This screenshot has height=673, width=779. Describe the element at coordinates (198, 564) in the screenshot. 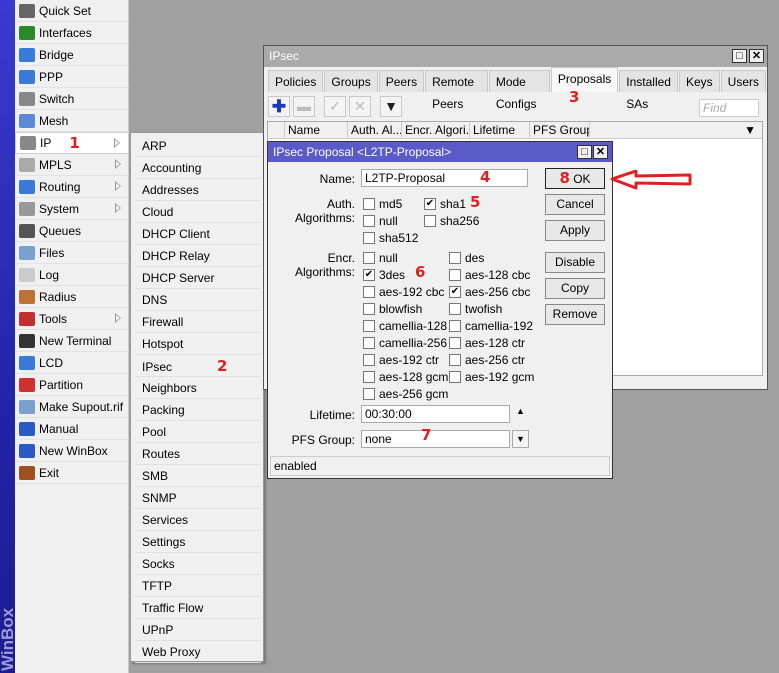

I see `ip-submenu-item-socks: Socks` at that location.